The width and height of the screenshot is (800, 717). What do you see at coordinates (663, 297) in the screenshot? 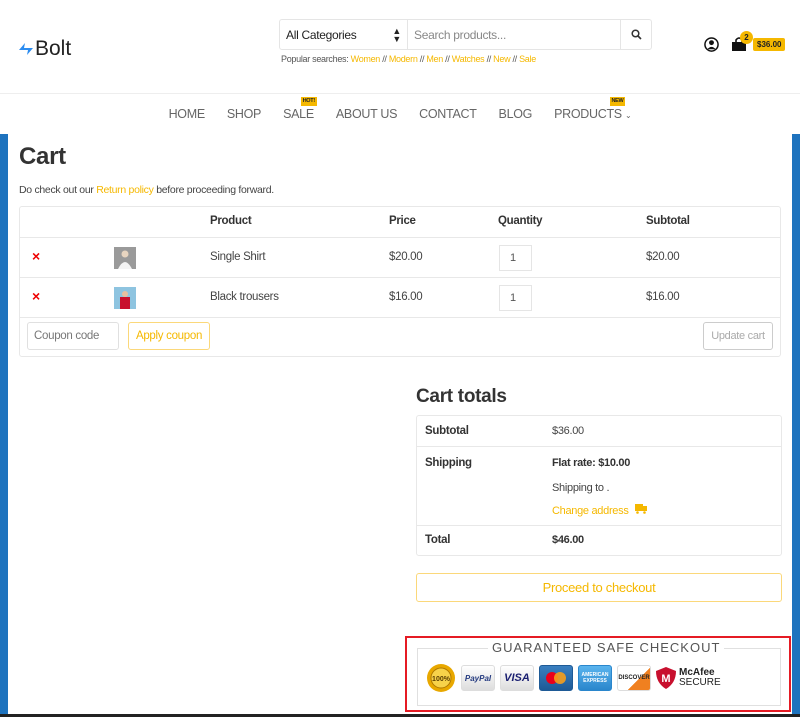
I see `item-subtotal: $16.00` at bounding box center [663, 297].